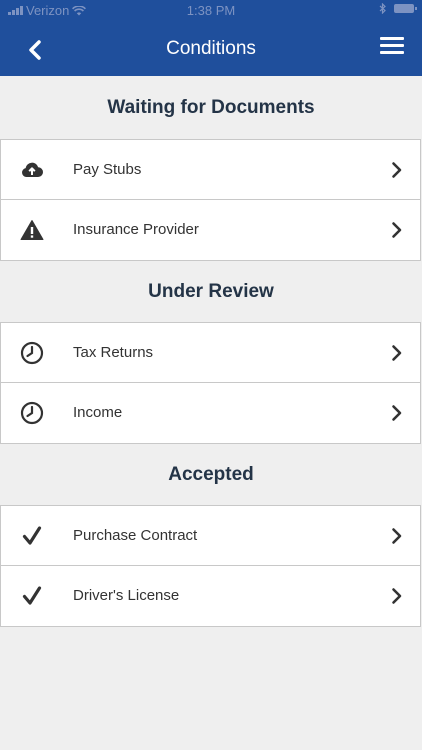 Image resolution: width=422 pixels, height=750 pixels. I want to click on section-title-under-review: Under Review, so click(211, 291).